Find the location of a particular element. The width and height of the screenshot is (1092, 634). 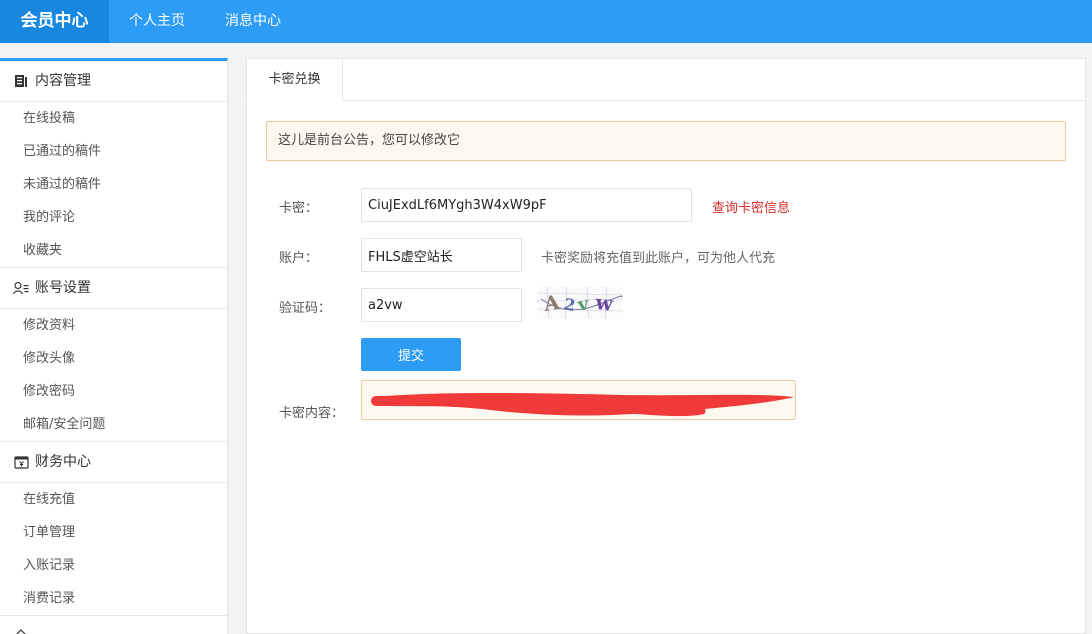

sidebar-item-favorites: 收藏夹 is located at coordinates (113, 250).